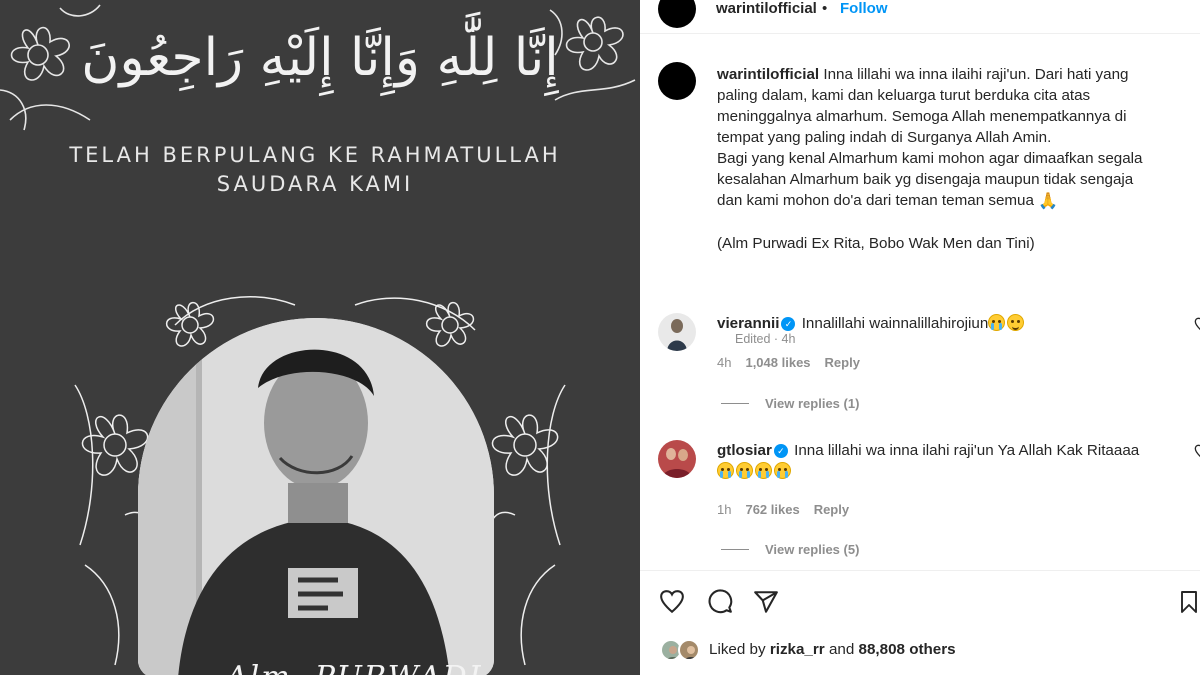  What do you see at coordinates (724, 362) in the screenshot?
I see `comment-time: 4h` at bounding box center [724, 362].